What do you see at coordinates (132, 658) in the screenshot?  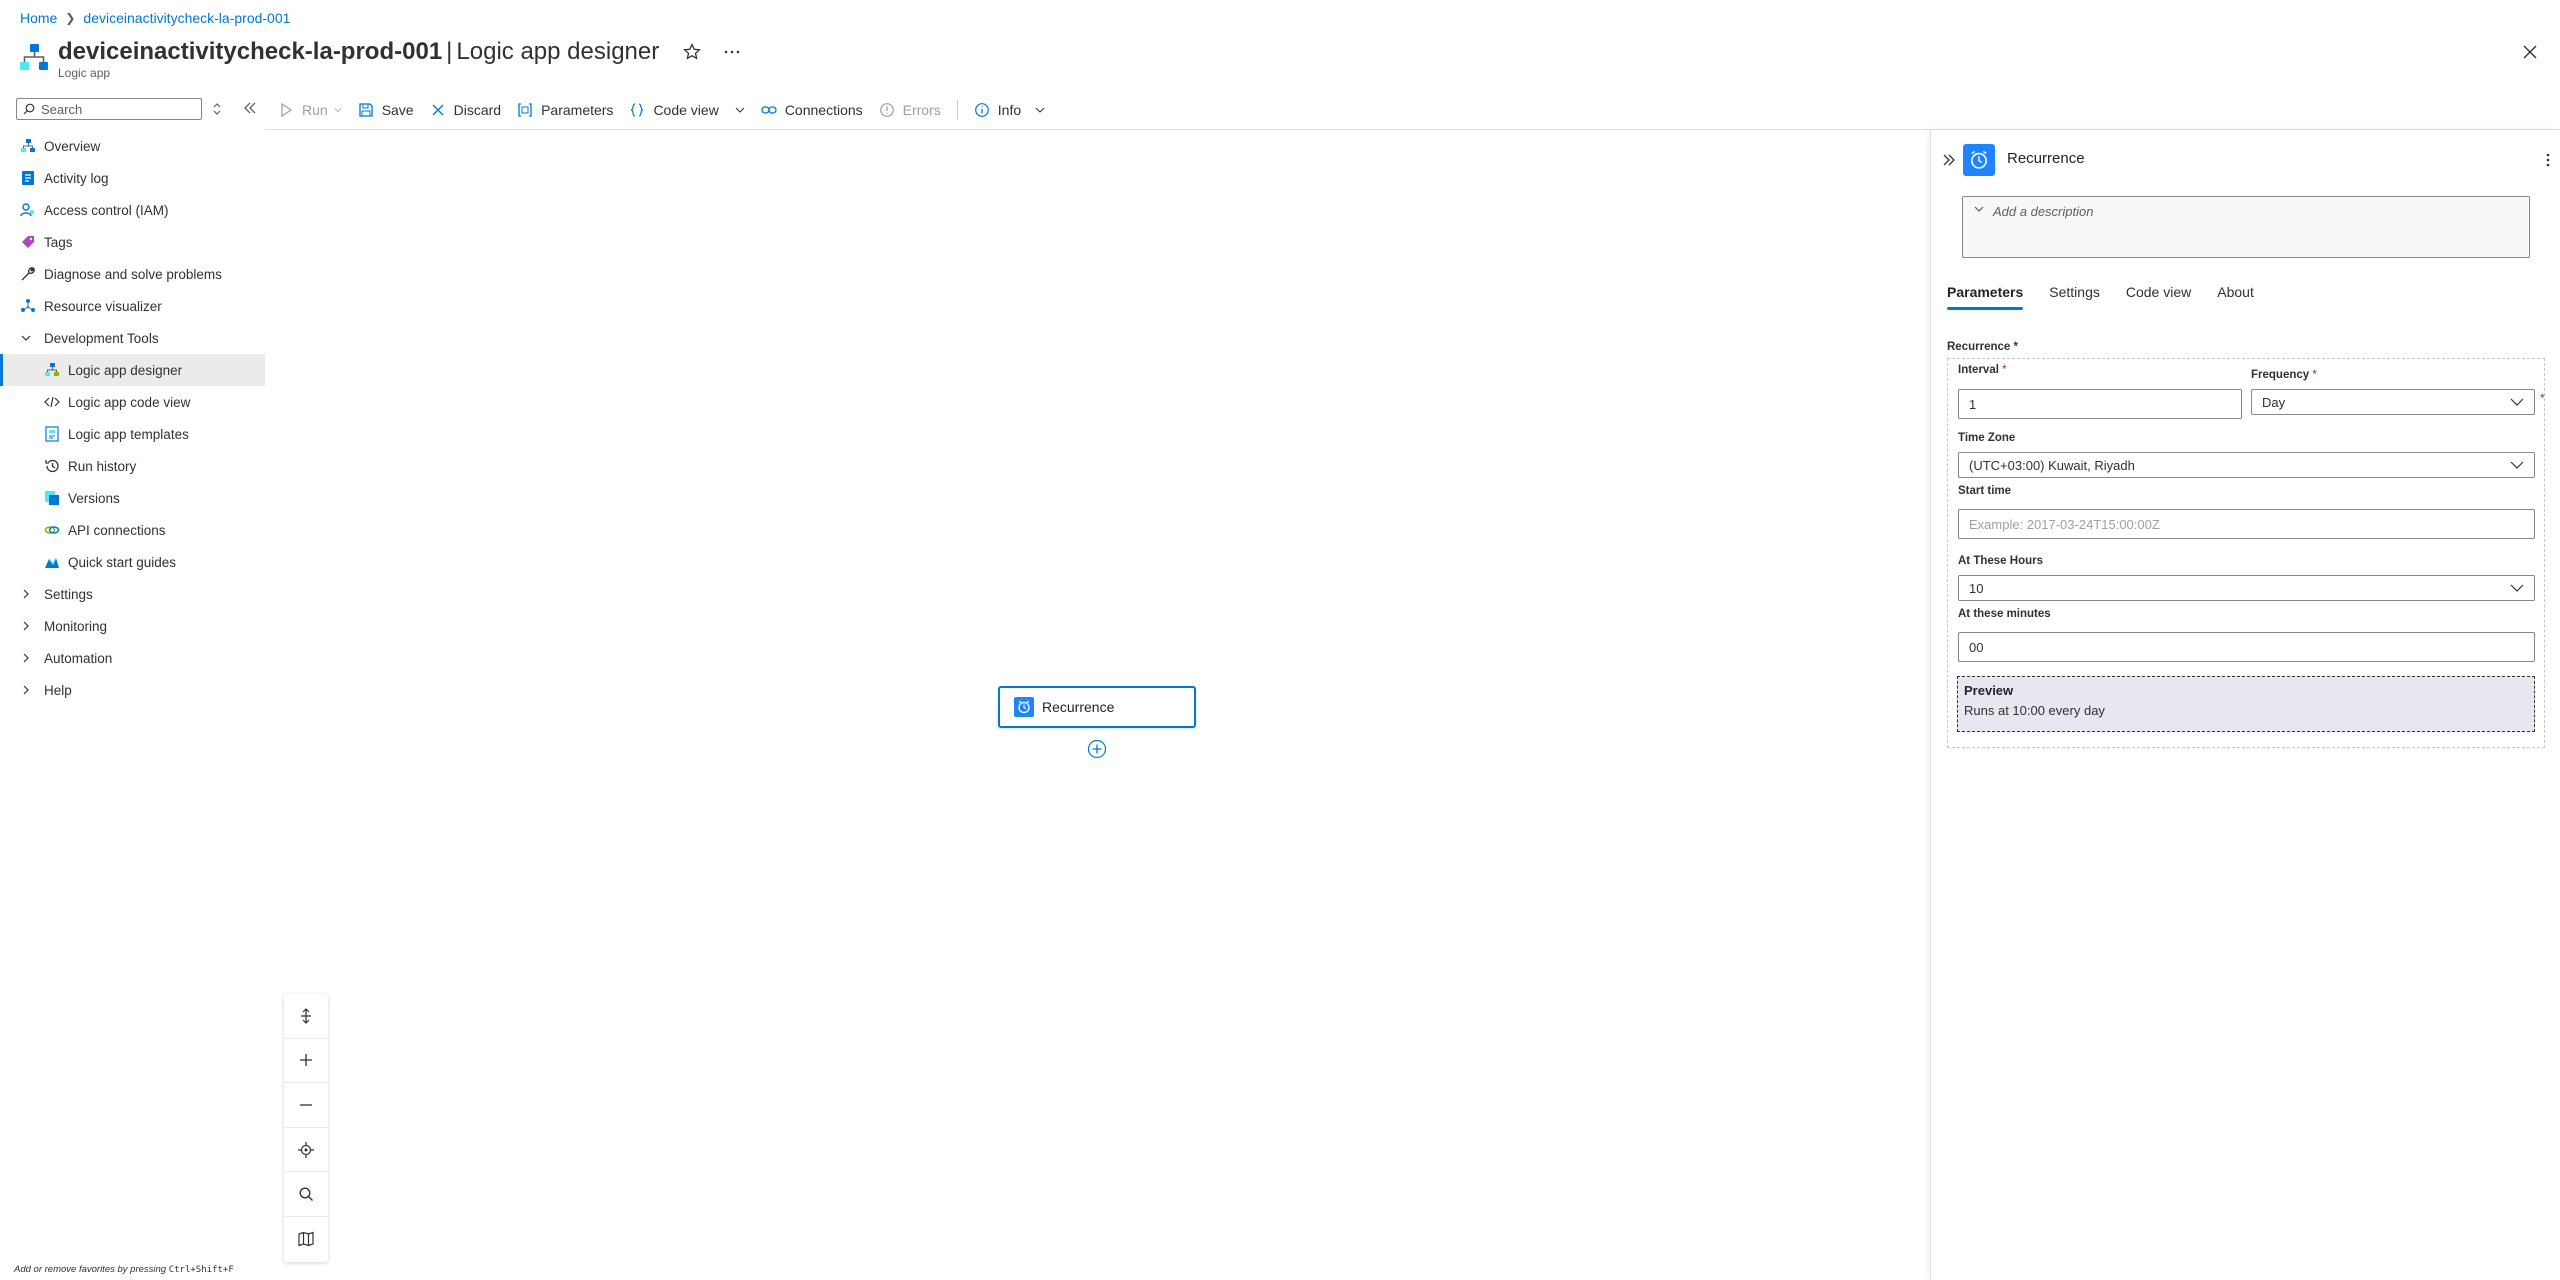 I see `sidebar-group-automation: Automation` at bounding box center [132, 658].